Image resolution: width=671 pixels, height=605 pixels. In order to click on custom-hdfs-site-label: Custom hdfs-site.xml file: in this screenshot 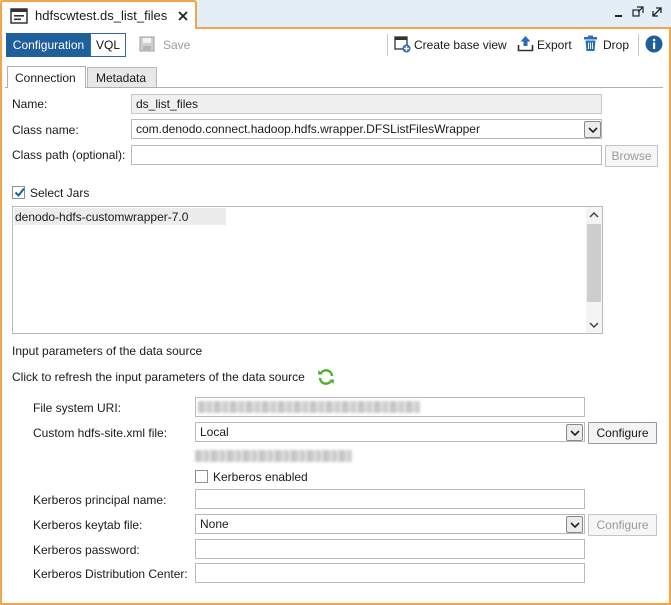, I will do `click(100, 433)`.